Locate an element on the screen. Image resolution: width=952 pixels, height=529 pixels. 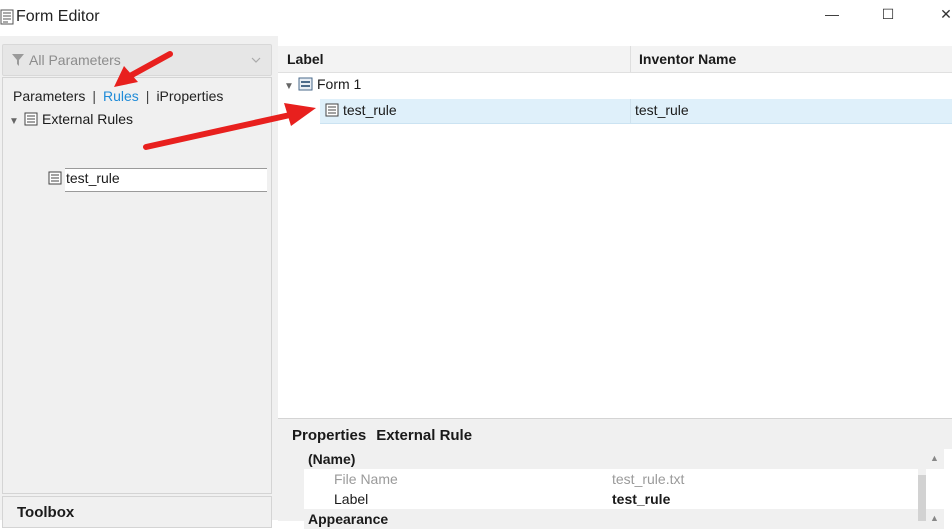
parameter-filter-dropdown: All Parameters is located at coordinates (137, 60).